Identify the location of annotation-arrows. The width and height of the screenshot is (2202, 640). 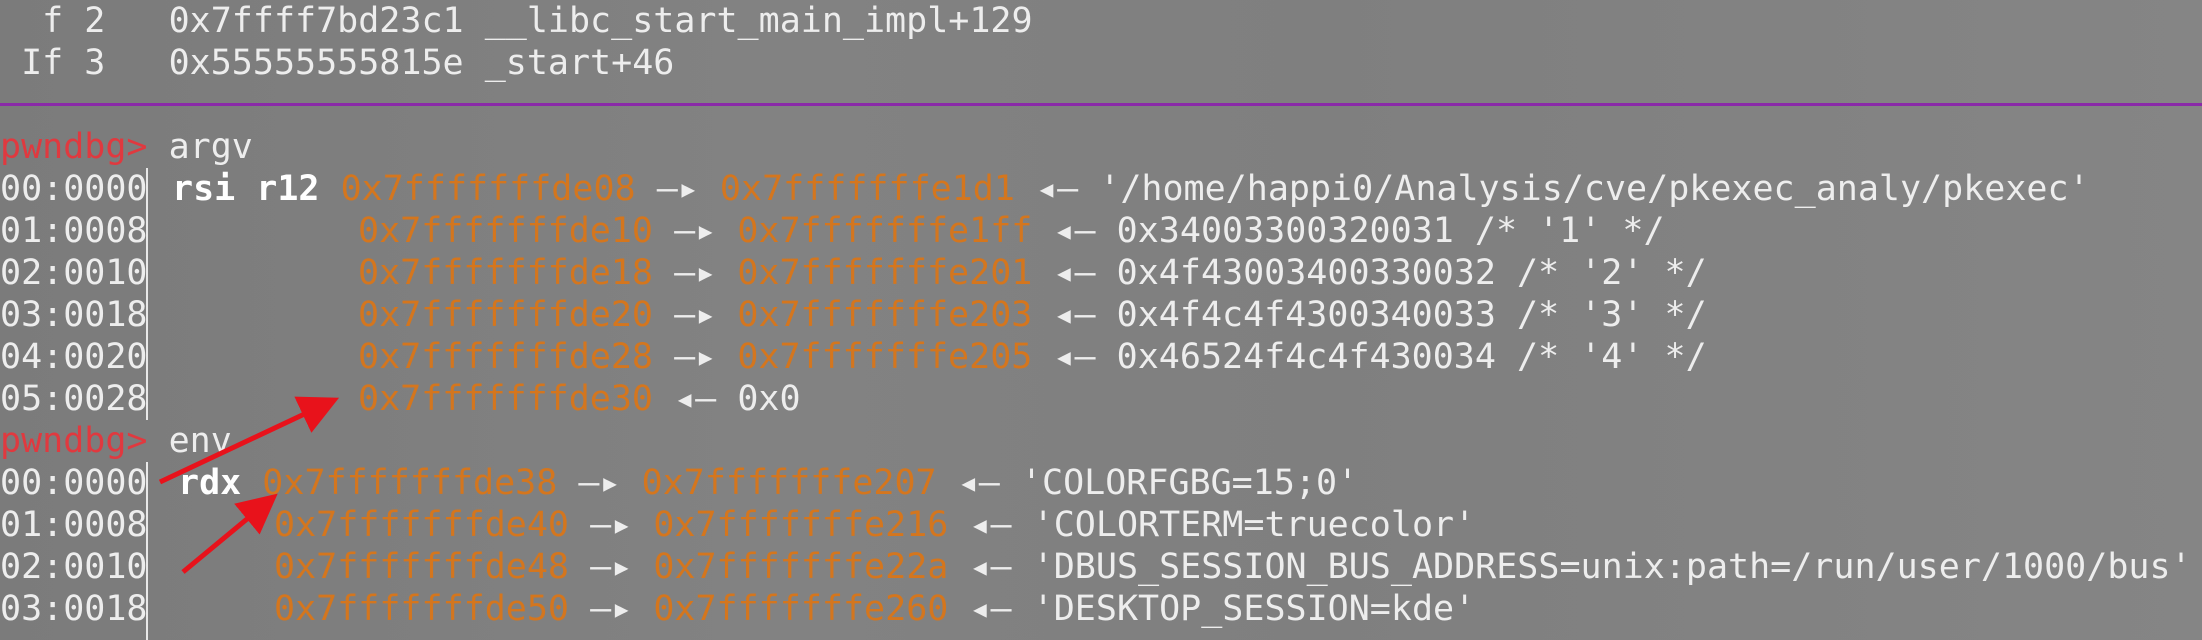
(249, 485).